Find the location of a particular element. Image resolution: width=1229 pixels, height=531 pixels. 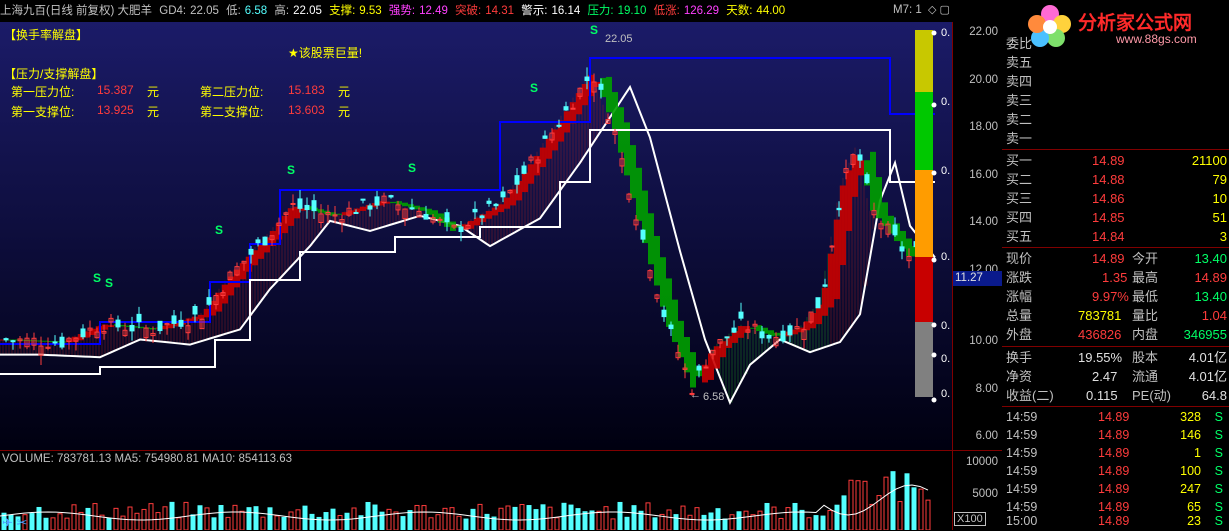

fund-row: 换手 19.55% 股本 4.01亿 is located at coordinates (1116, 357).